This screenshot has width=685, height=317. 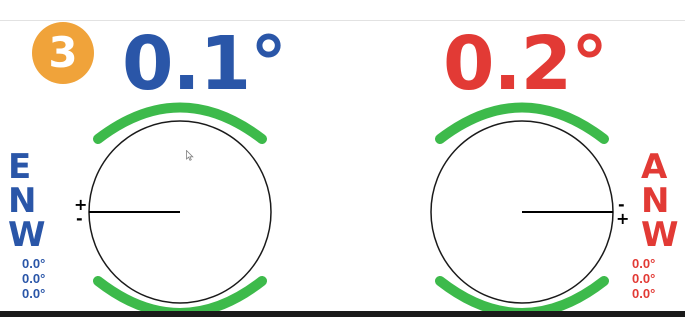 I want to click on right-gauge-top-green-arc, so click(x=522, y=123).